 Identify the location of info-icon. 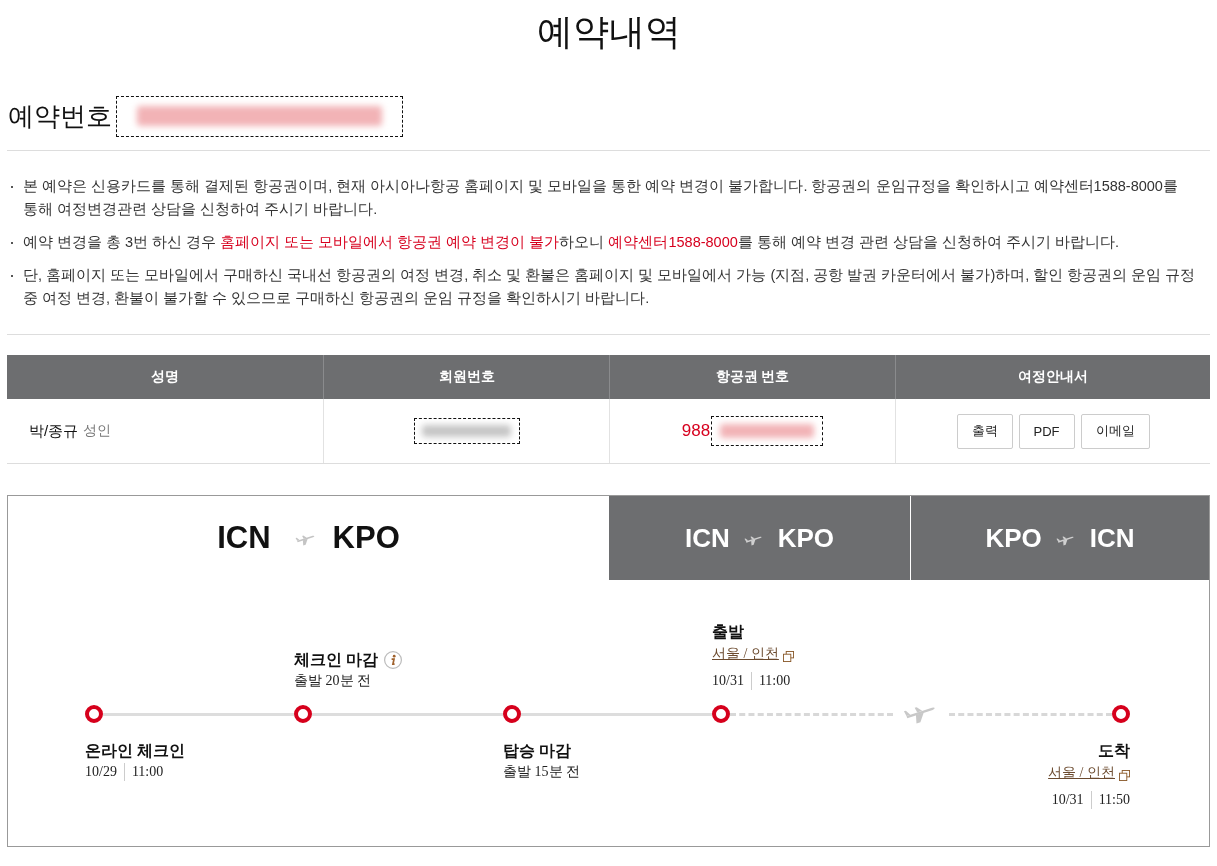
(393, 660).